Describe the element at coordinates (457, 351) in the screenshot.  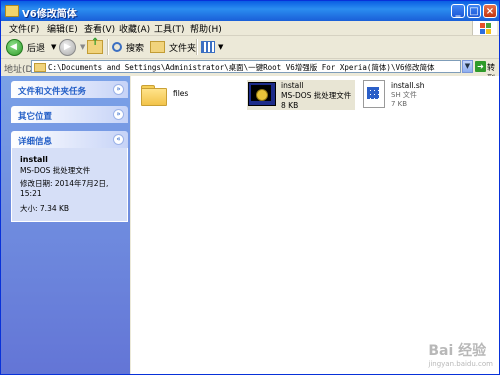
I see `watermark-brand: Bai 经验` at that location.